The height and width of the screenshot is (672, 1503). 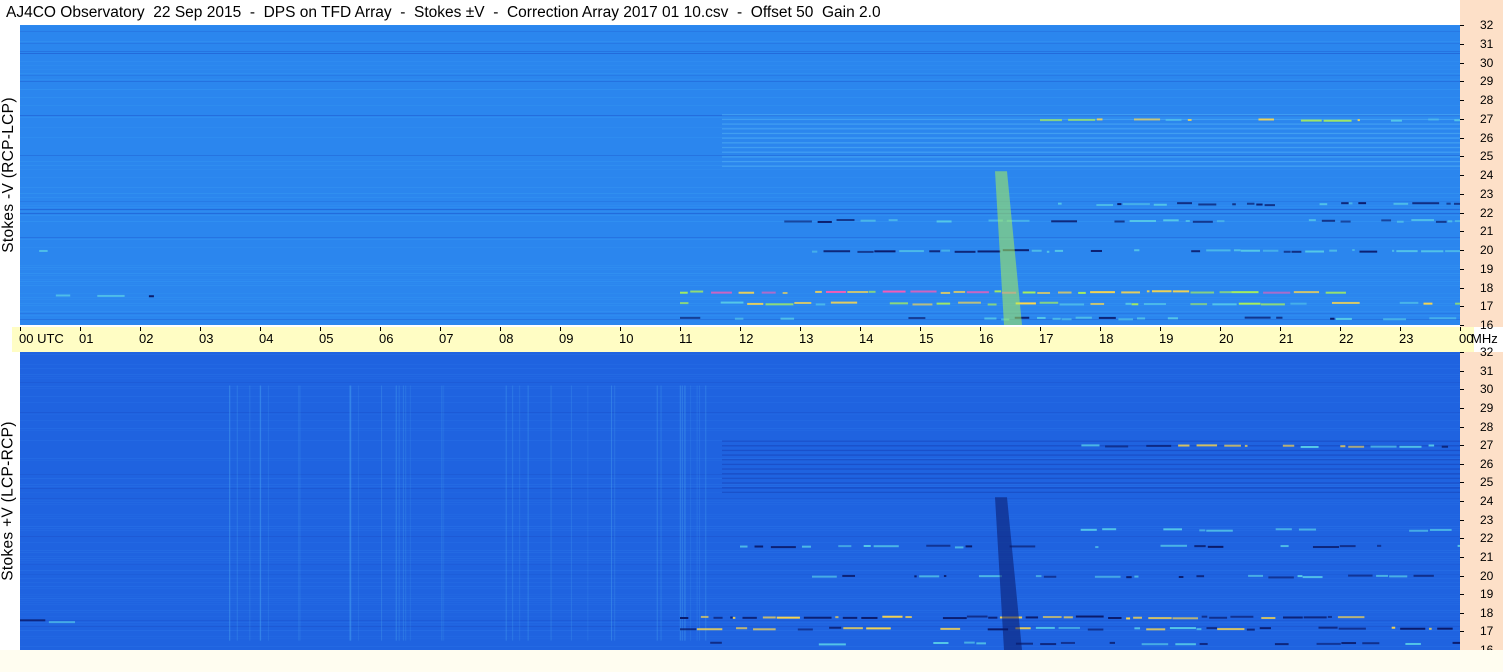 What do you see at coordinates (1487, 463) in the screenshot?
I see `freq-tick-label: 26` at bounding box center [1487, 463].